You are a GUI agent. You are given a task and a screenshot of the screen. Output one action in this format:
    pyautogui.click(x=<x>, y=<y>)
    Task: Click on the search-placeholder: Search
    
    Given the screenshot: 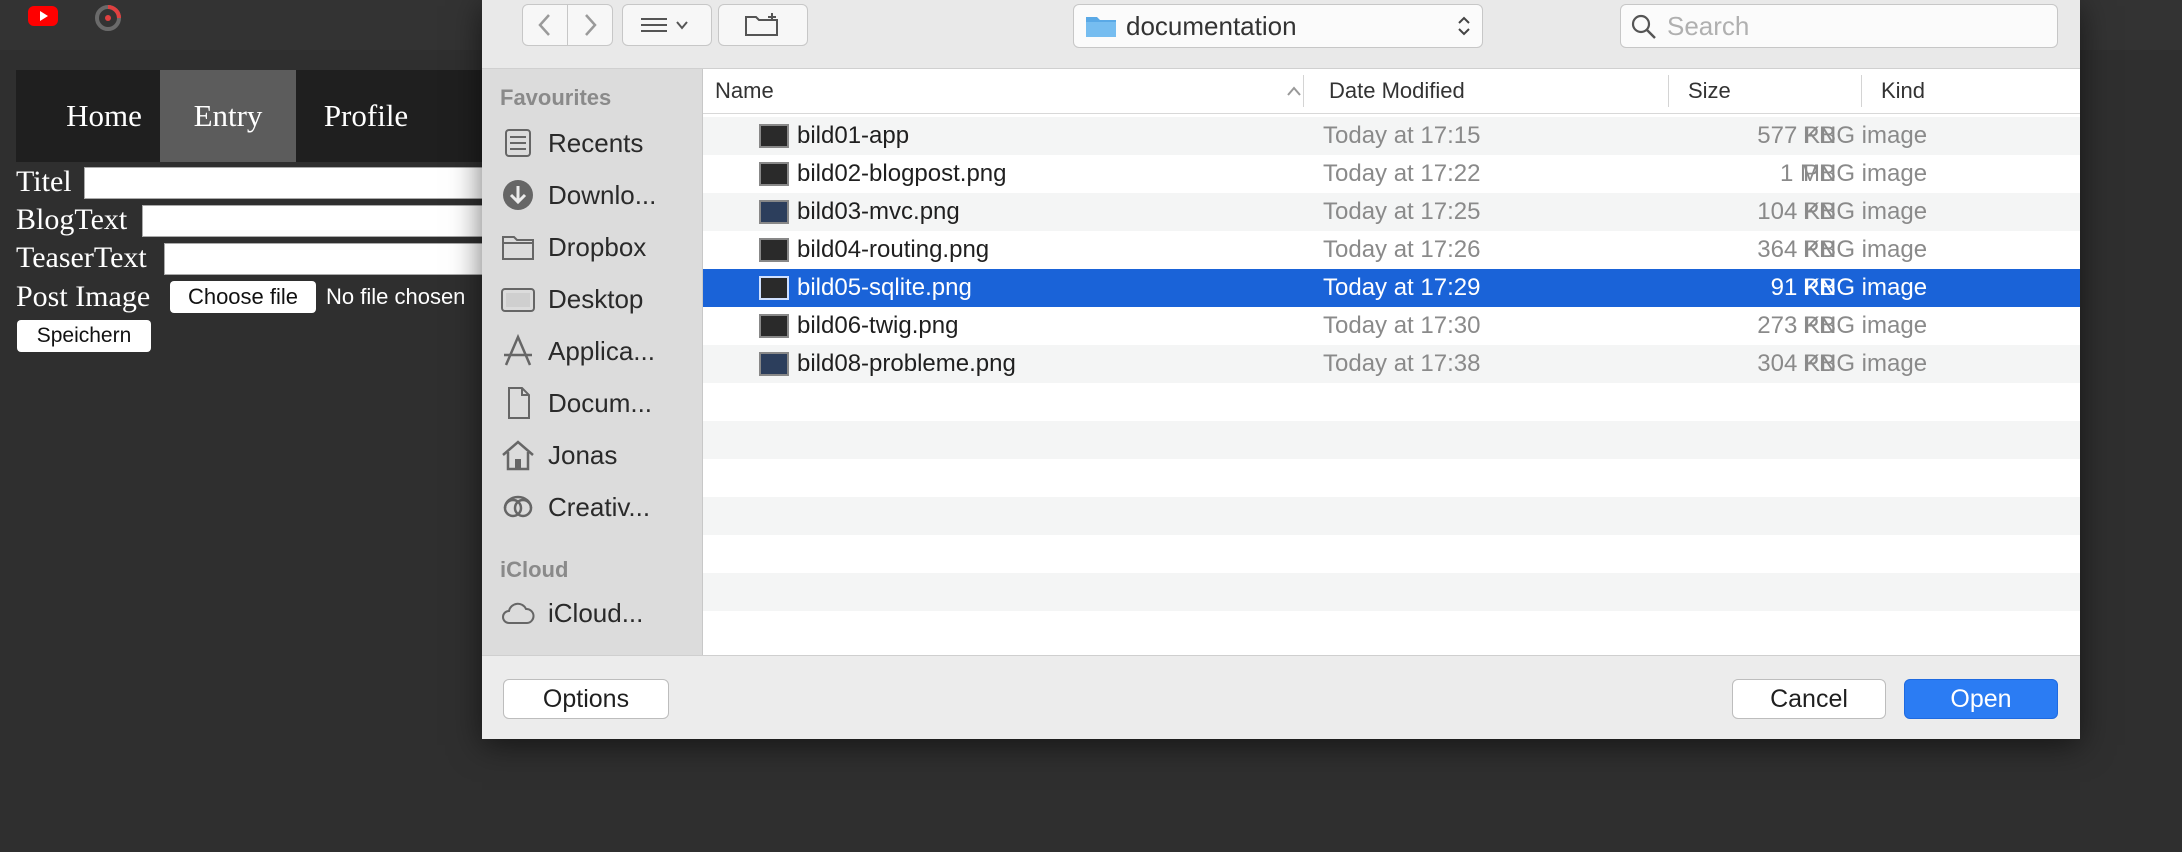 What is the action you would take?
    pyautogui.click(x=1708, y=26)
    